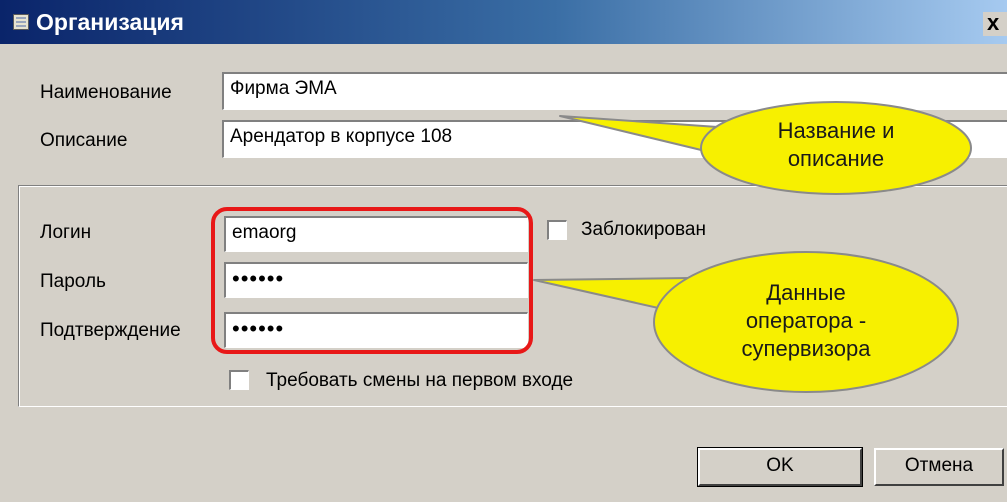  Describe the element at coordinates (372, 280) in the screenshot. I see `highlight-frame` at that location.